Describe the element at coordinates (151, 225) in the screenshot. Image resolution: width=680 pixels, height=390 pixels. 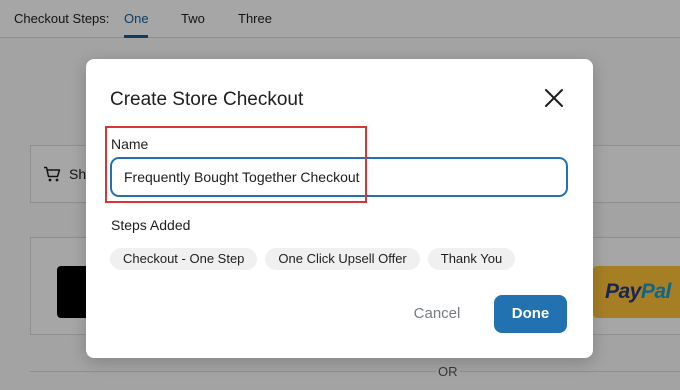
I see `steps-added-label: Steps Added` at that location.